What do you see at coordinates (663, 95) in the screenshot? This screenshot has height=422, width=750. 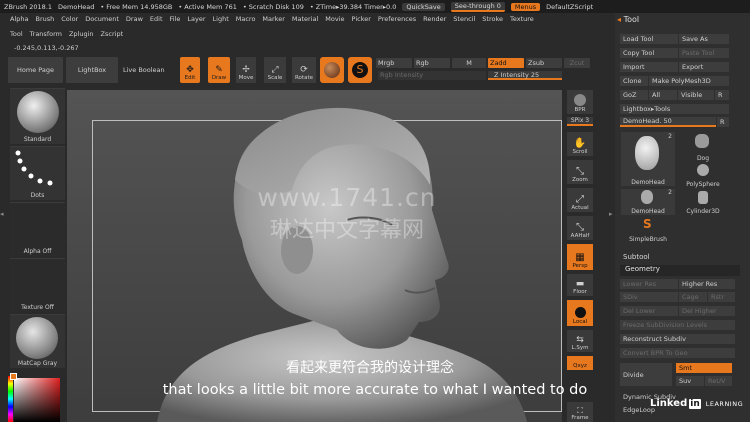 I see `all-button: All` at bounding box center [663, 95].